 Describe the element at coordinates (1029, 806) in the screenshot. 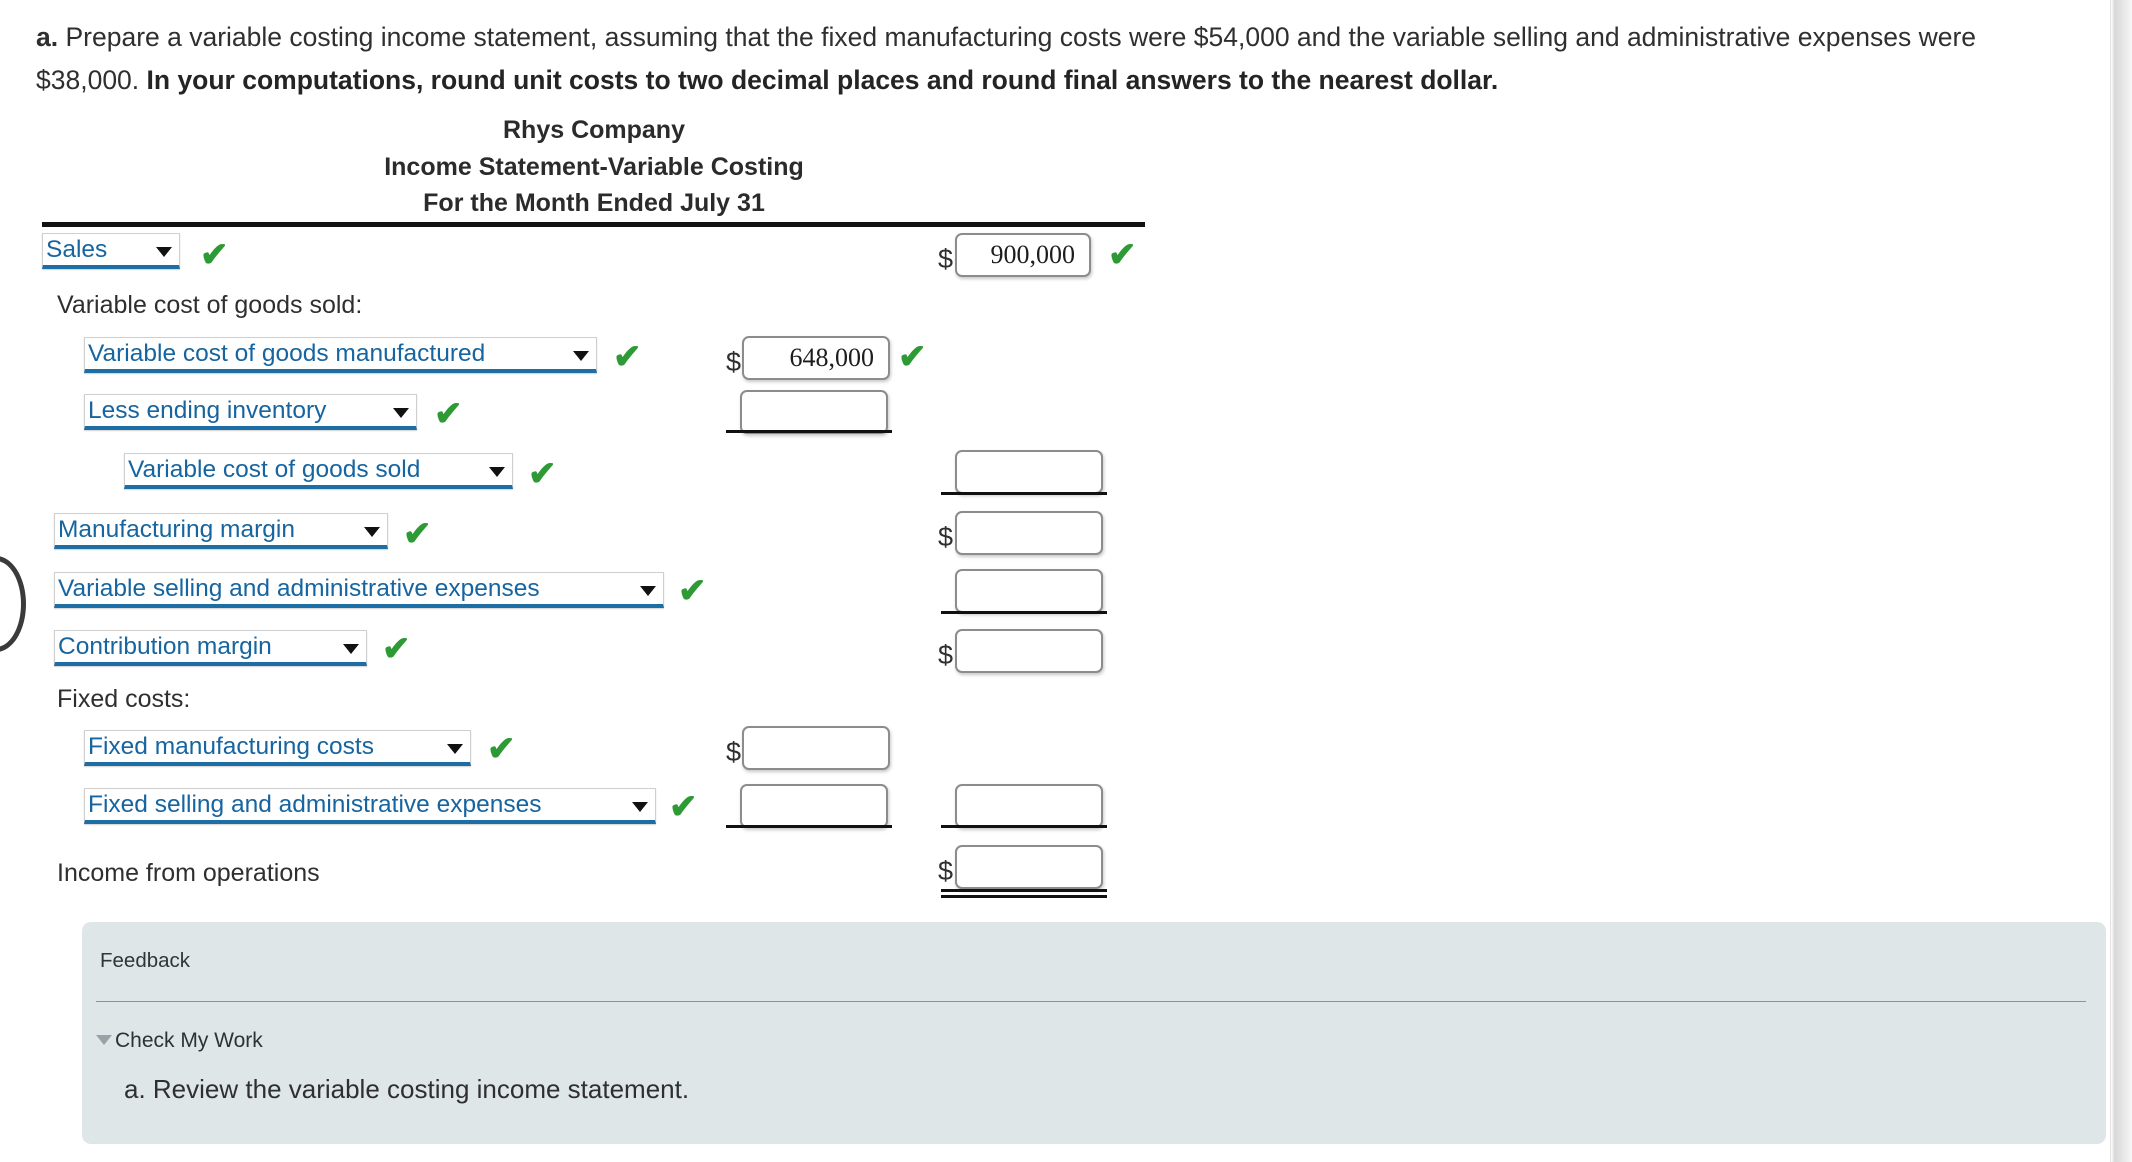

I see `amount-input-total-fixed-costs` at that location.